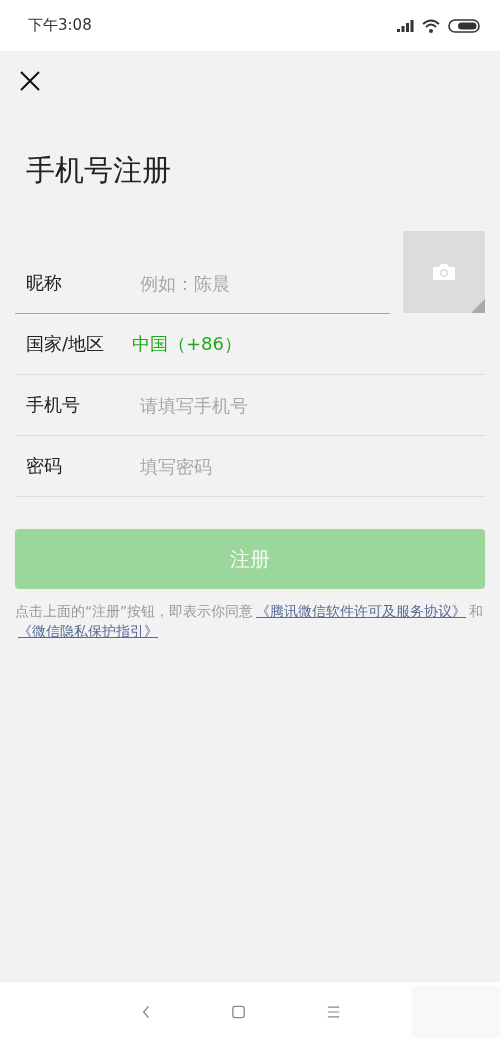 This screenshot has height=1041, width=500. I want to click on camera-icon, so click(444, 272).